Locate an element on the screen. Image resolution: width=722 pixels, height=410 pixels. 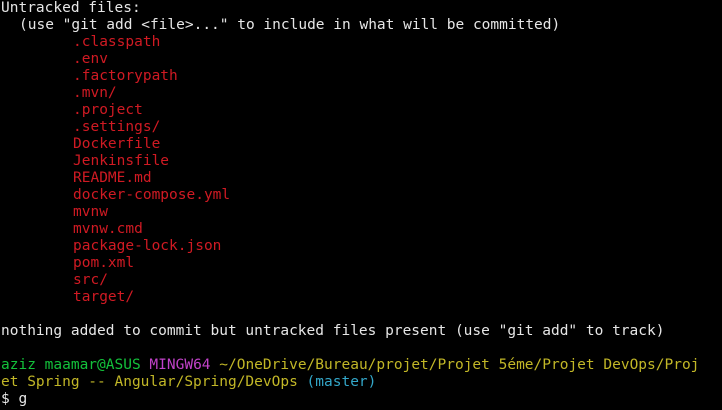
prompt-branch: (master) is located at coordinates (341, 382).